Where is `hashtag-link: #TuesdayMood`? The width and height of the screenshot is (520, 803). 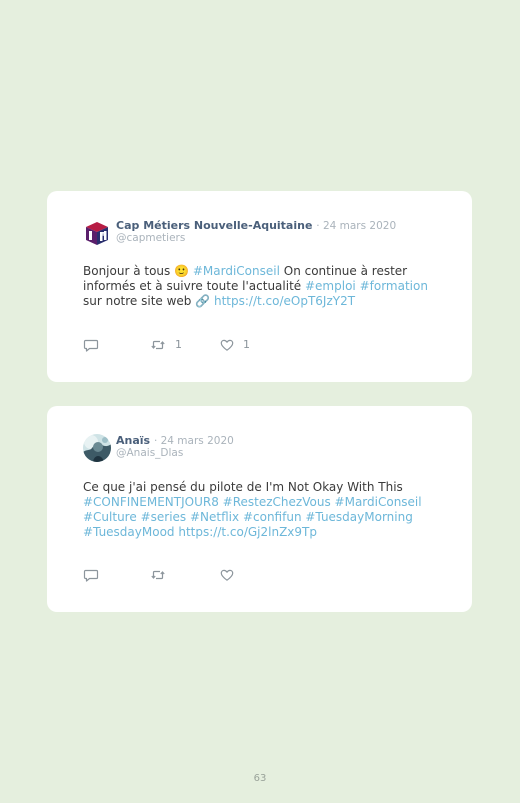 hashtag-link: #TuesdayMood is located at coordinates (129, 532).